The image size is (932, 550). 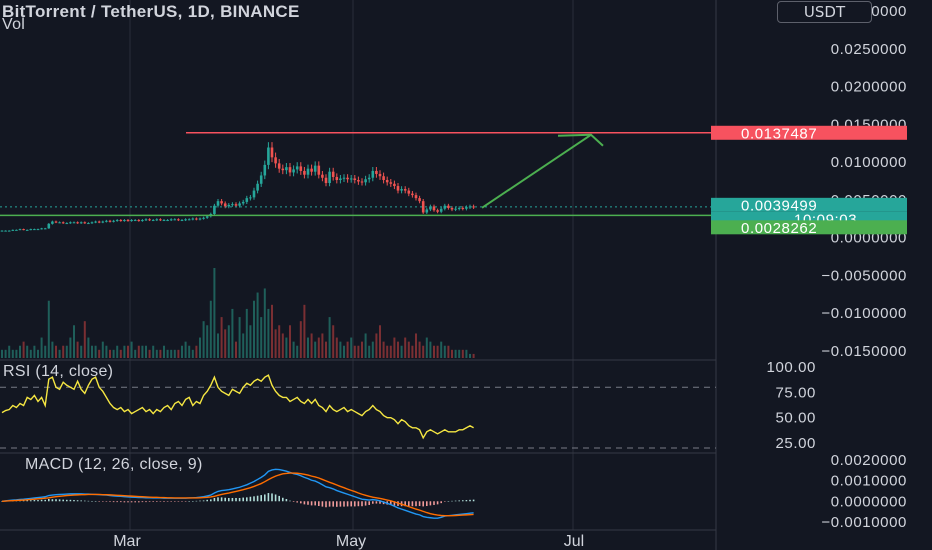 What do you see at coordinates (151, 11) in the screenshot?
I see `symbol-title: BitTorrent / TetherUS, 1D, BINANCE` at bounding box center [151, 11].